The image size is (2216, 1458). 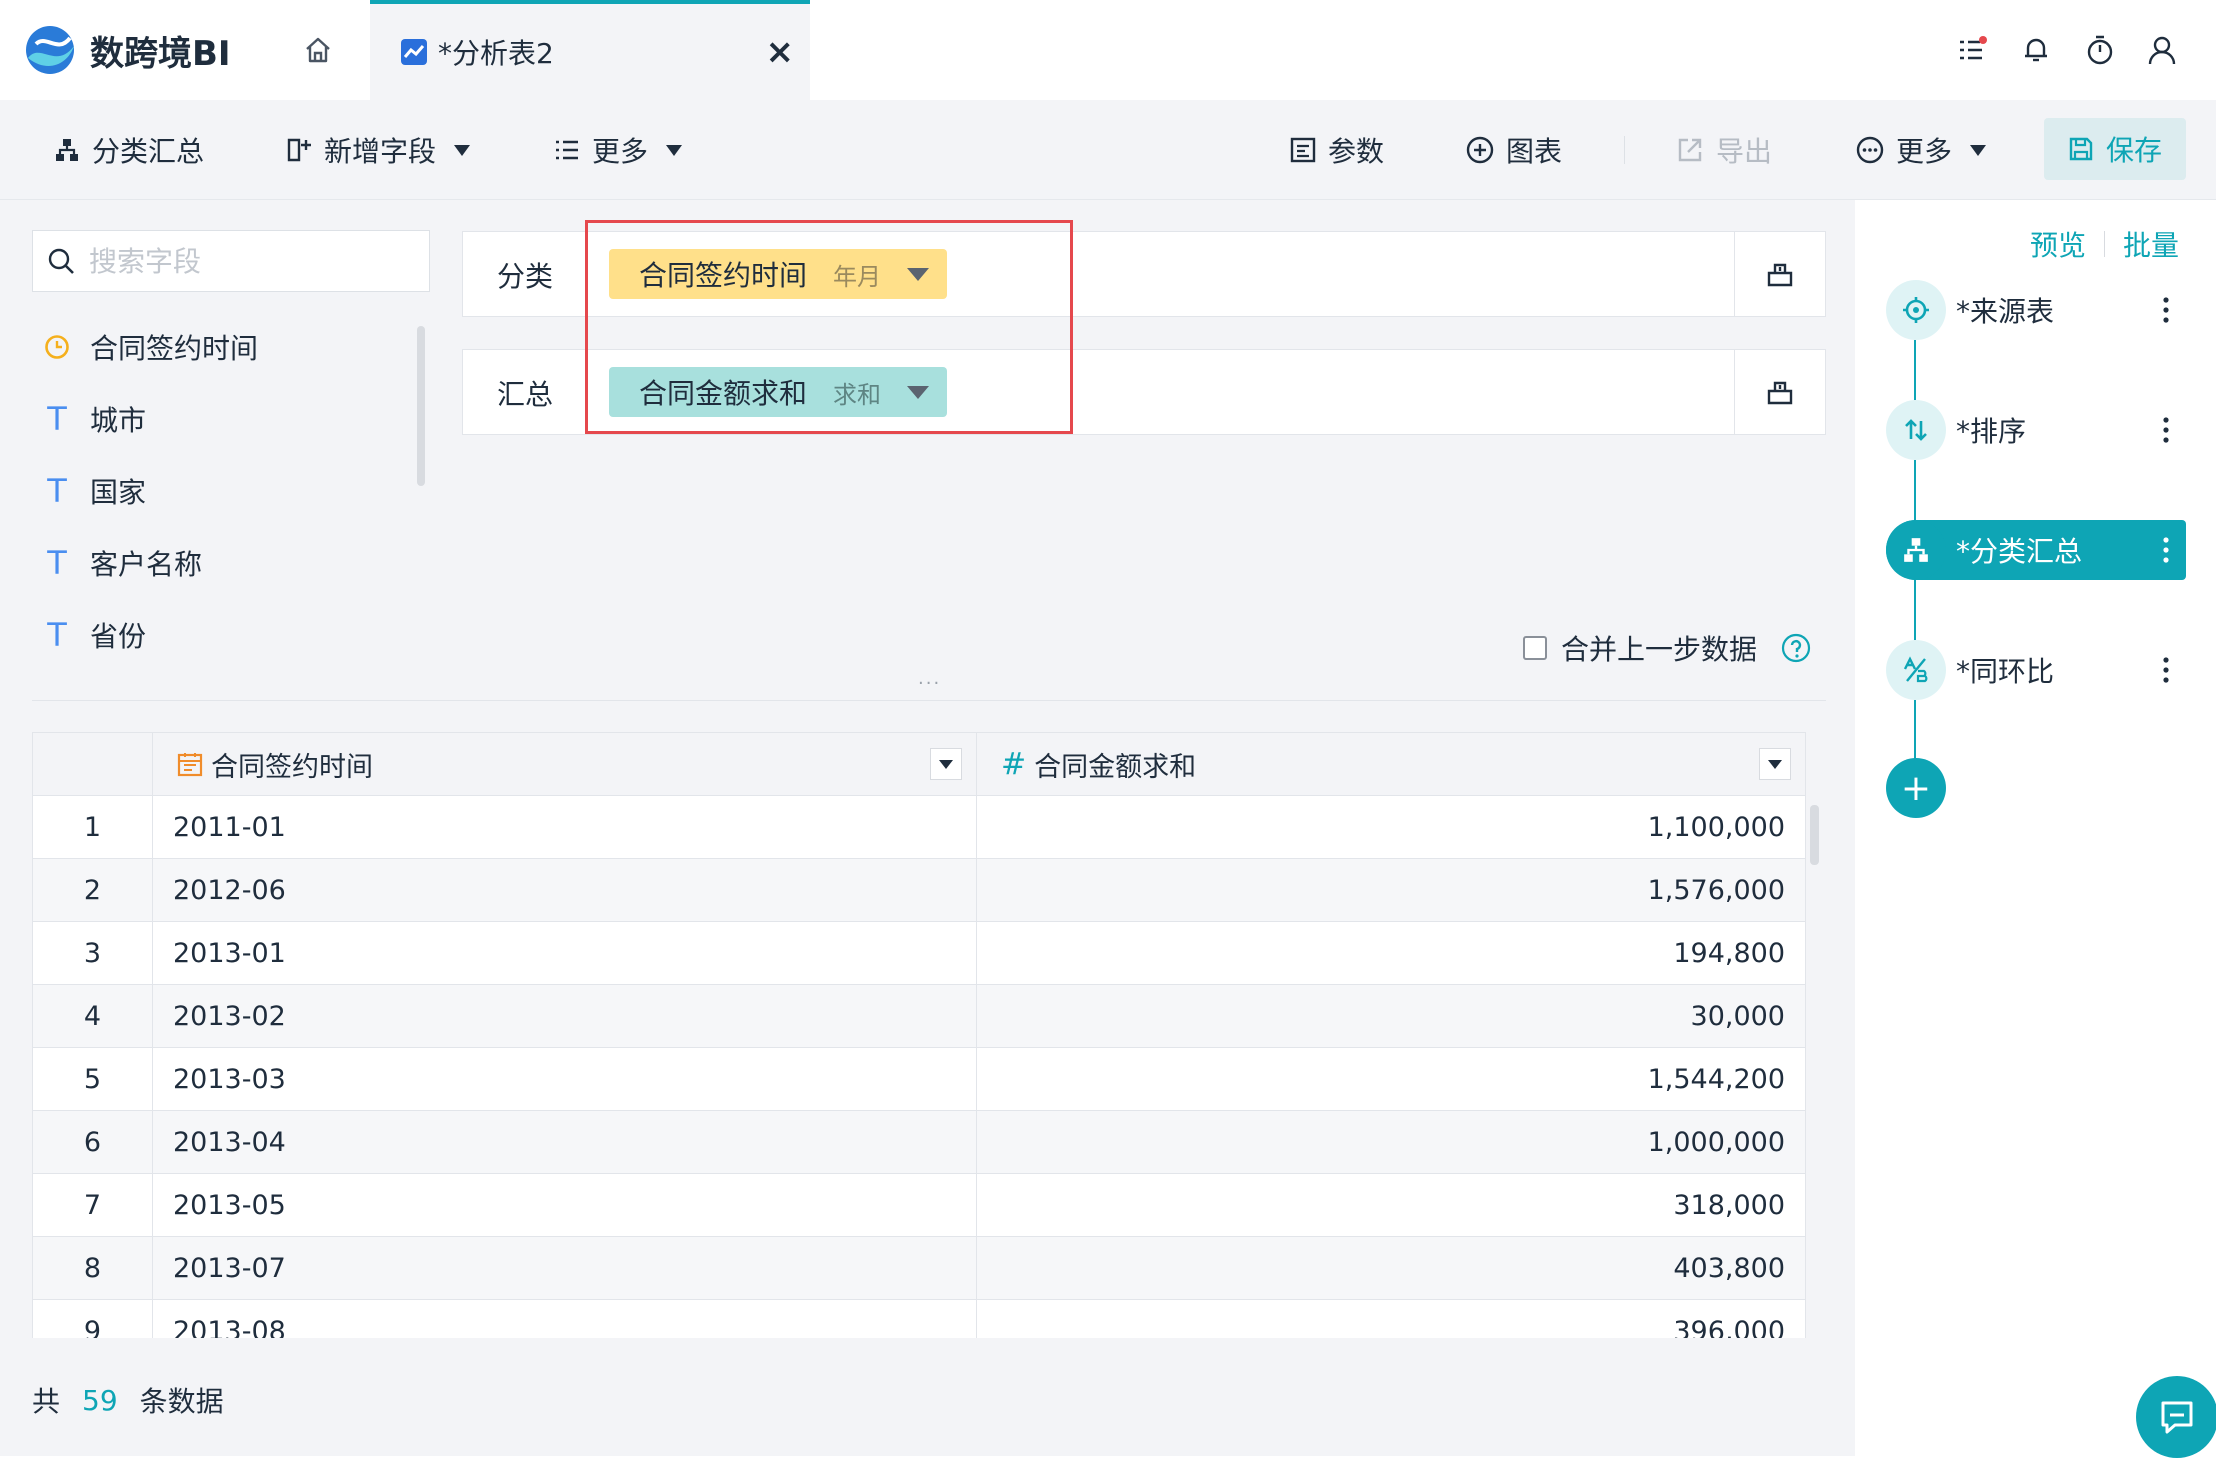 I want to click on bell-icon, so click(x=2036, y=50).